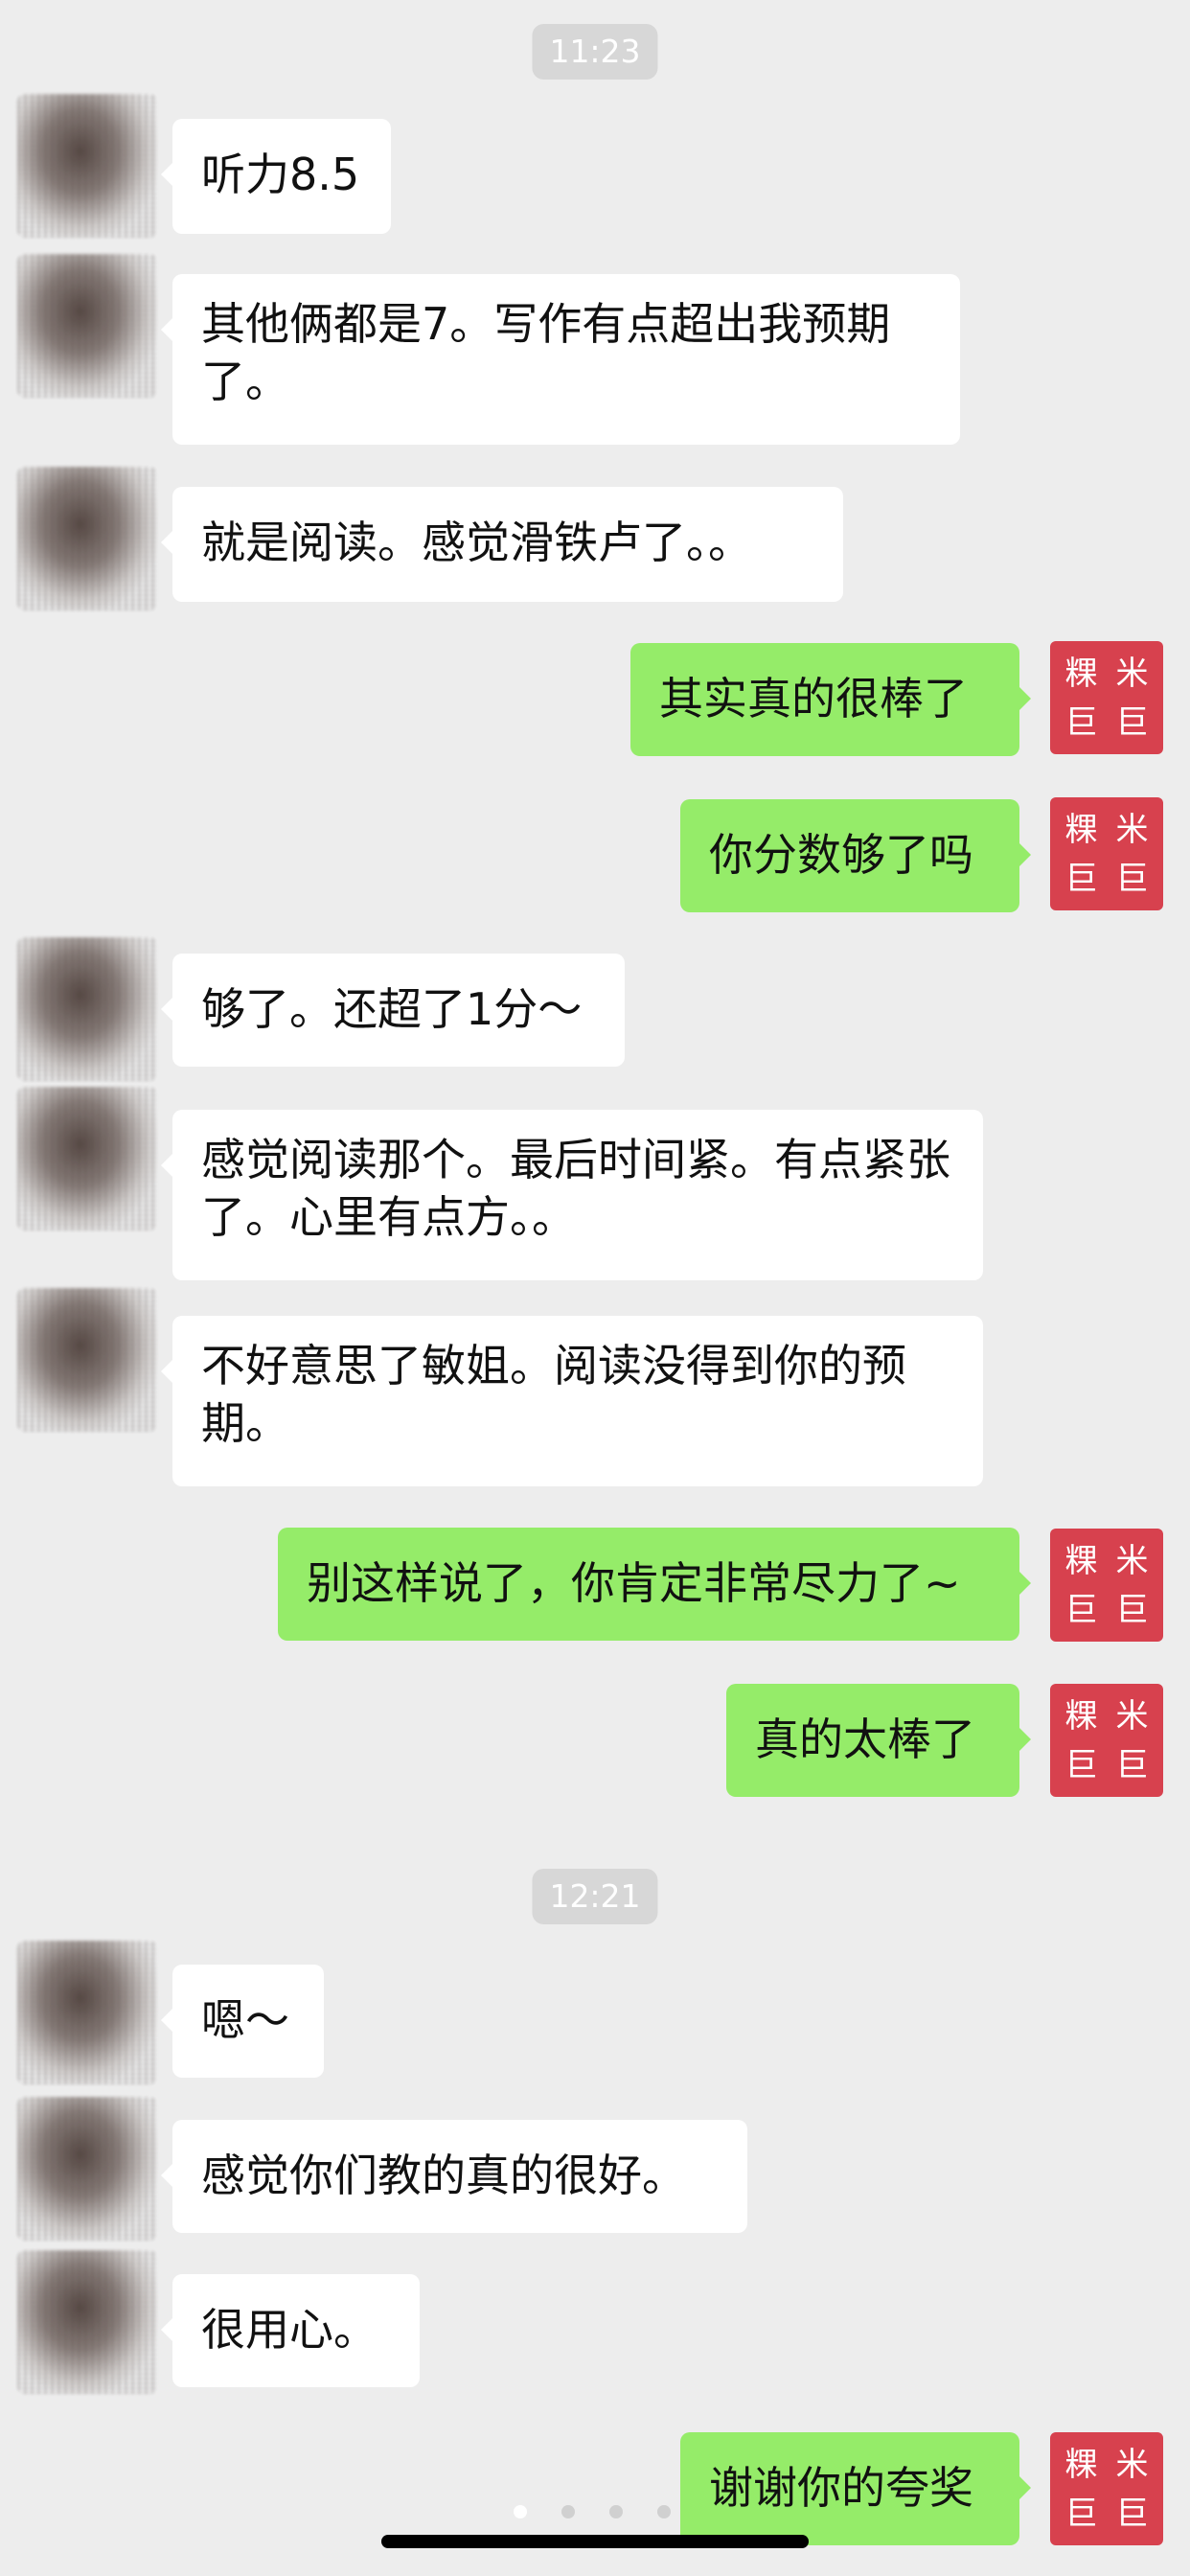 The height and width of the screenshot is (2576, 1190). What do you see at coordinates (243, 2021) in the screenshot?
I see `message-bubble-incoming: 嗯～` at bounding box center [243, 2021].